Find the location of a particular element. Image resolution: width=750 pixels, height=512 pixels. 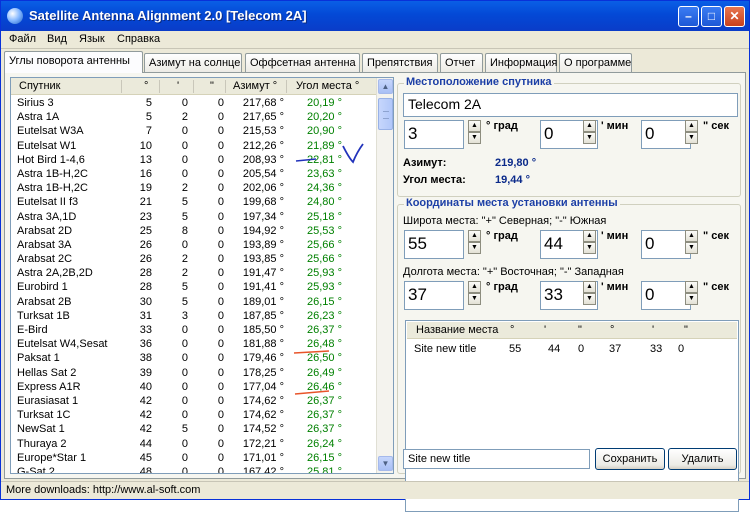

elevation-label: Угол места: is located at coordinates (434, 180).